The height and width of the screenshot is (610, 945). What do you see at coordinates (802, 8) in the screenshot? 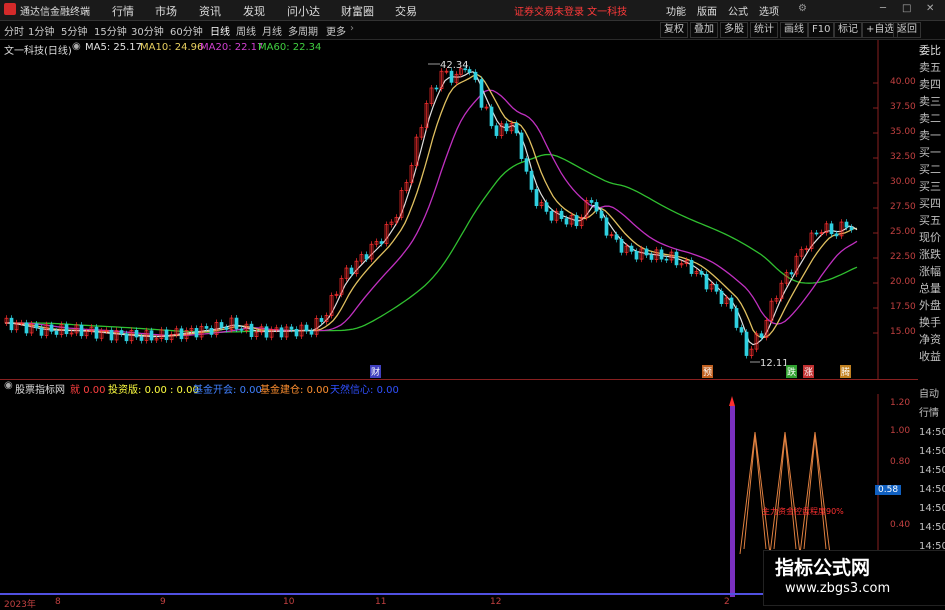
I see `settings-icon: ⚙` at bounding box center [802, 8].